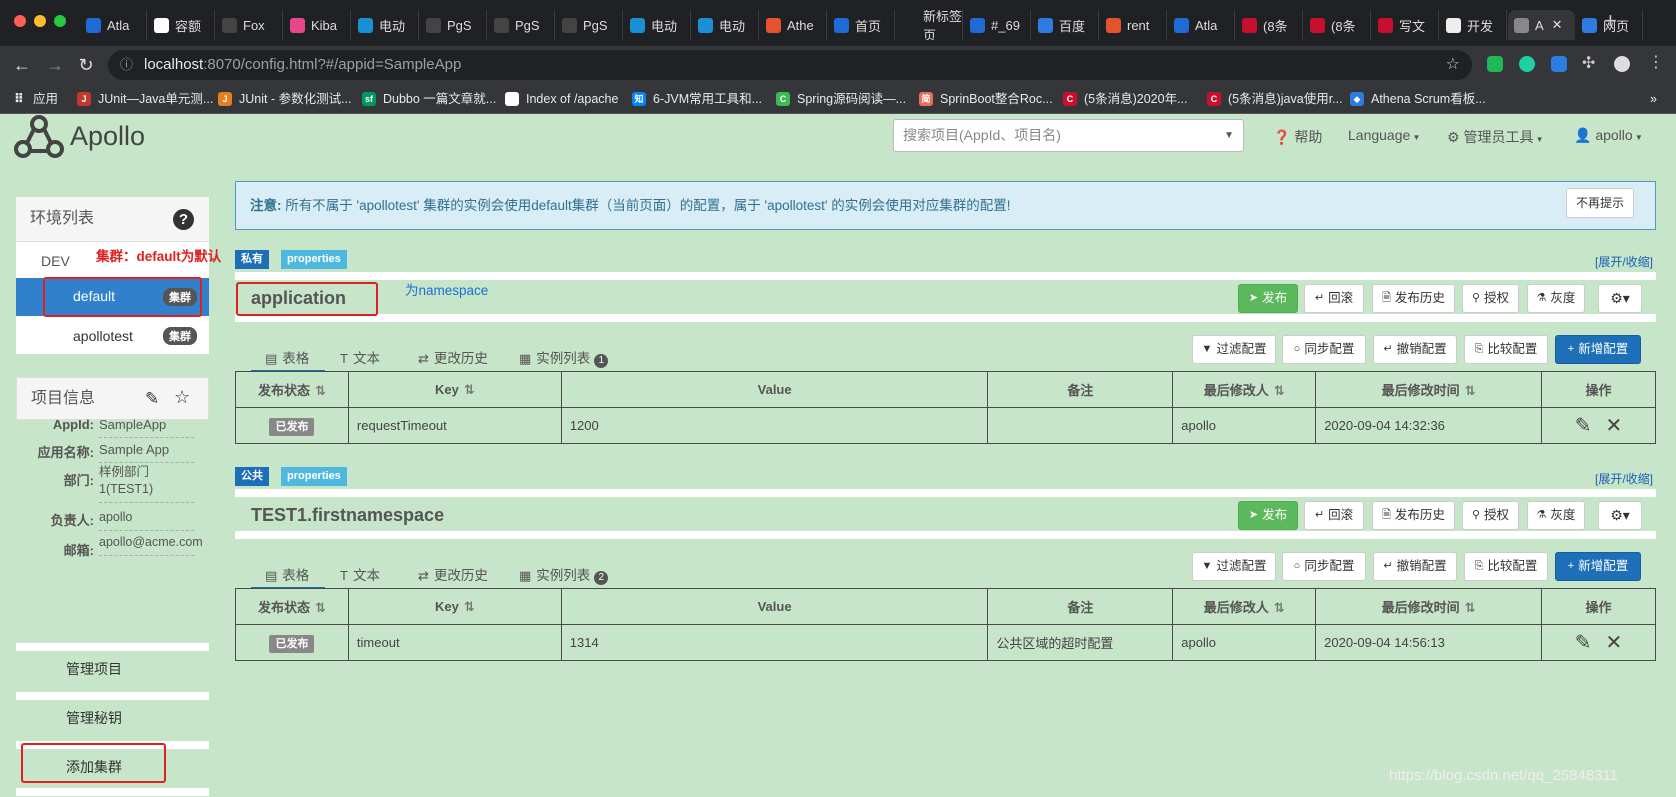 This screenshot has width=1676, height=797. What do you see at coordinates (1473, 25) in the screenshot?
I see `browser-tab: 开发` at bounding box center [1473, 25].